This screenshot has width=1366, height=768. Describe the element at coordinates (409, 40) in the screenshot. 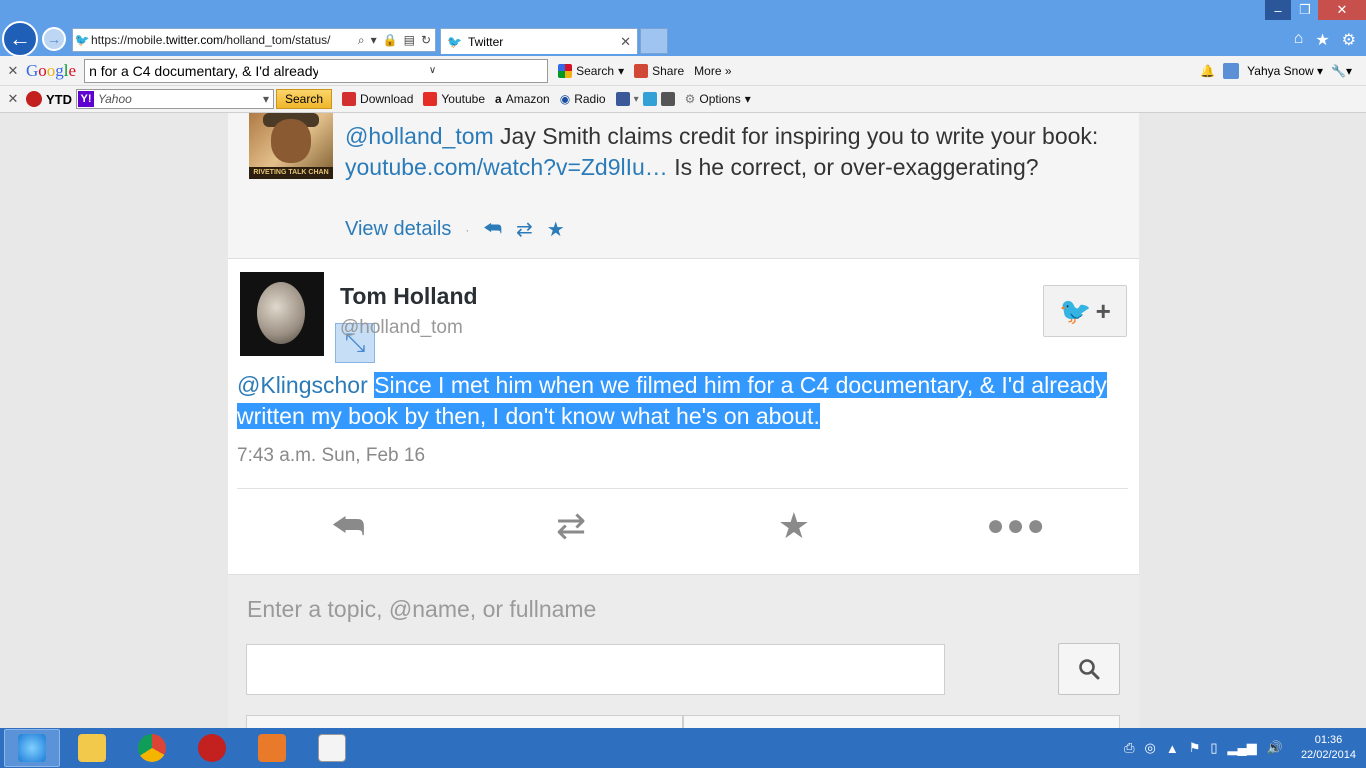

I see `compat-view-icon: ▤` at that location.